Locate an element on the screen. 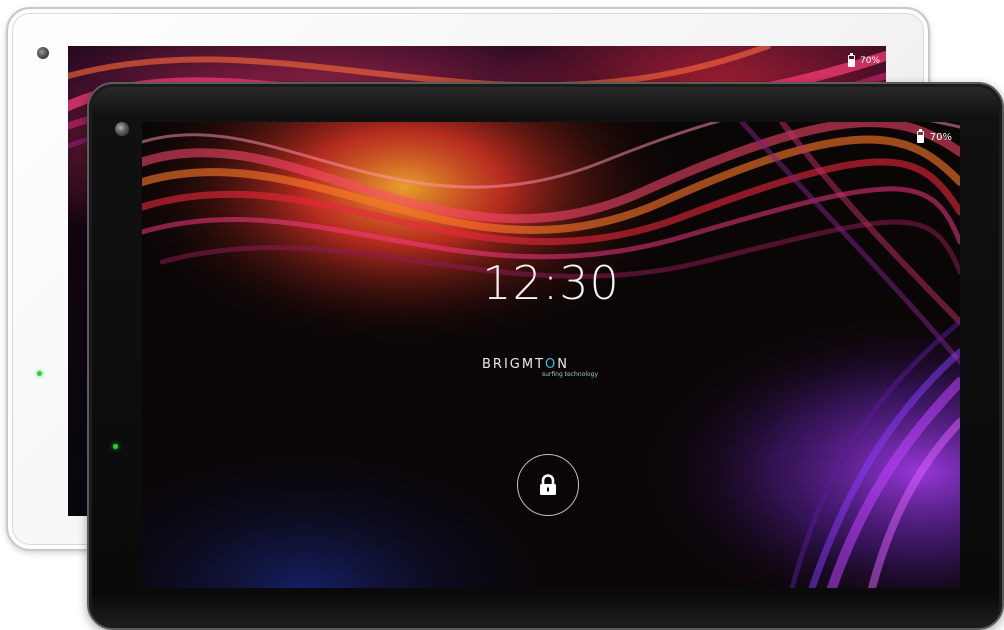  brand-logo: BRIGMTON surfing technology is located at coordinates (552, 367).